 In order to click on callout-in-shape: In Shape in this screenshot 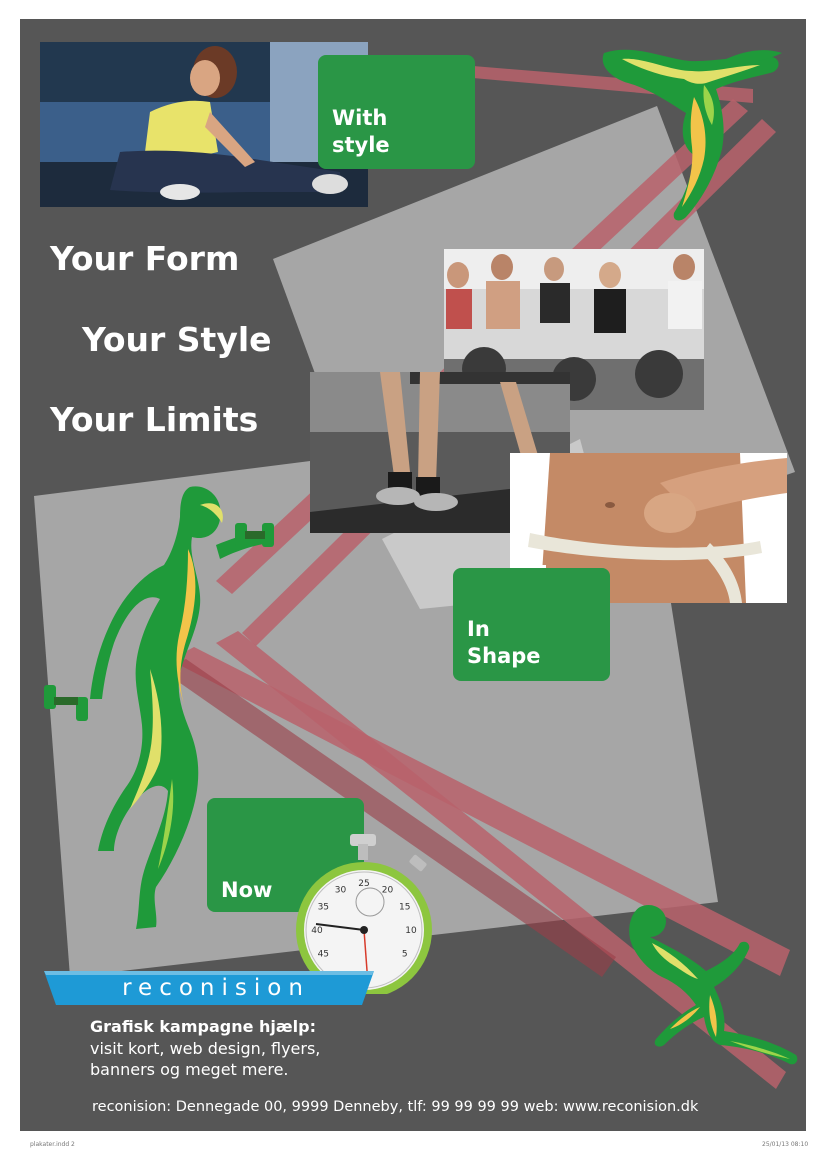, I will do `click(531, 624)`.